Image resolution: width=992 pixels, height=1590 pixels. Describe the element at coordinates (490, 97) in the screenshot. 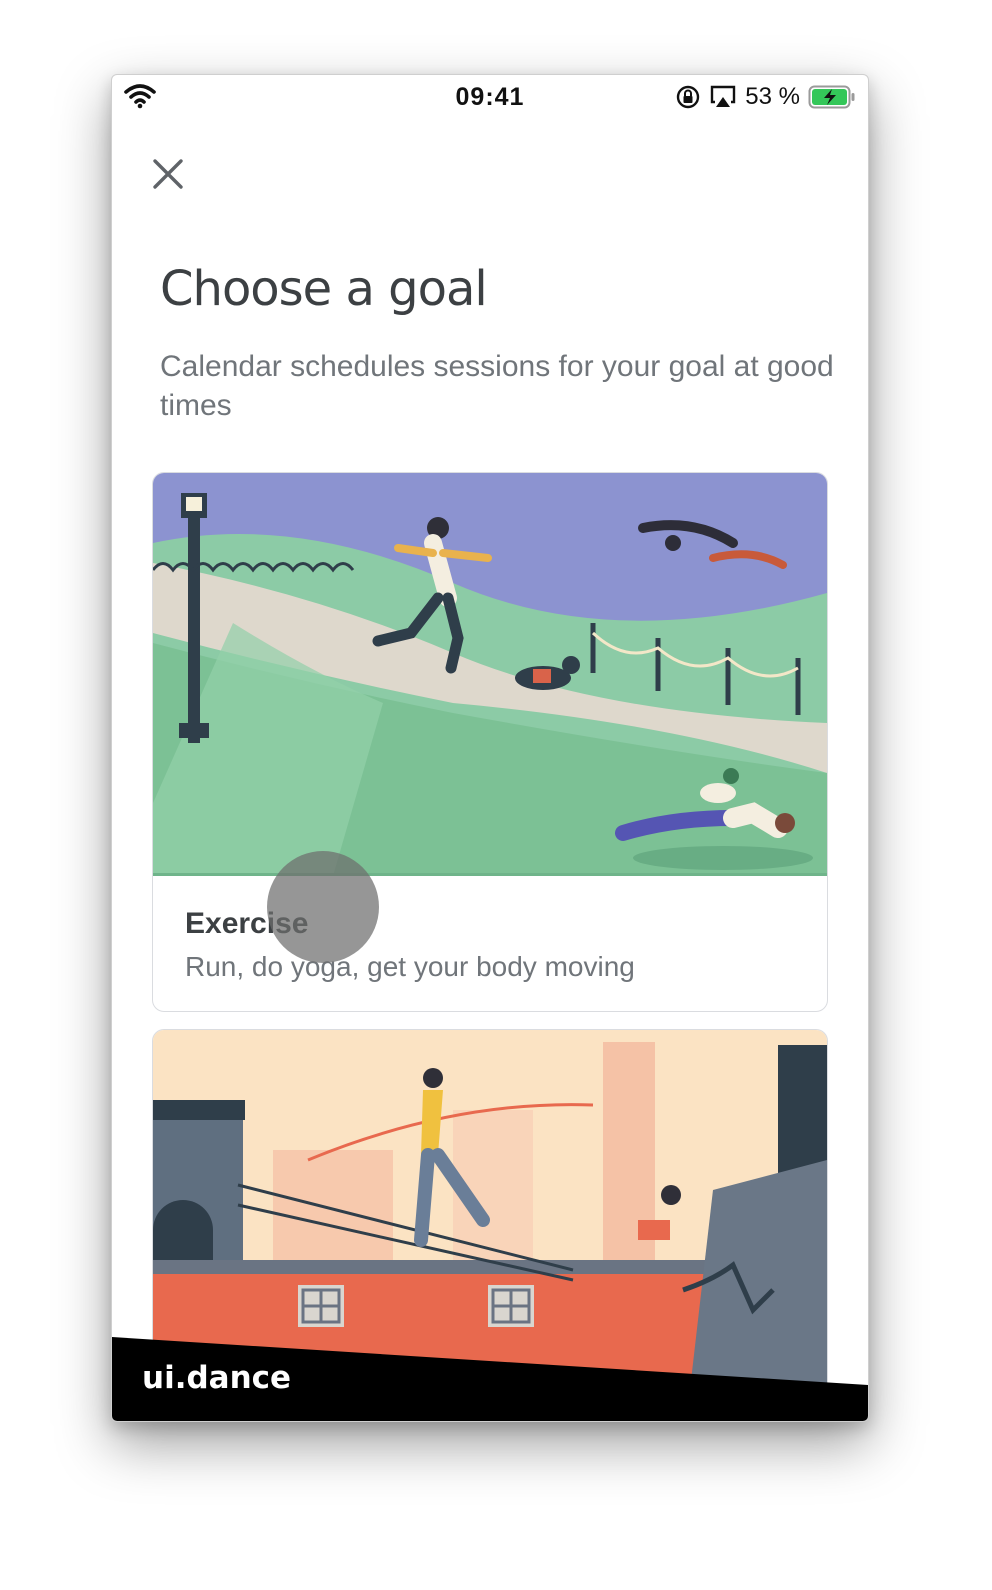

I see `status-bar: 09:41 53 %` at that location.